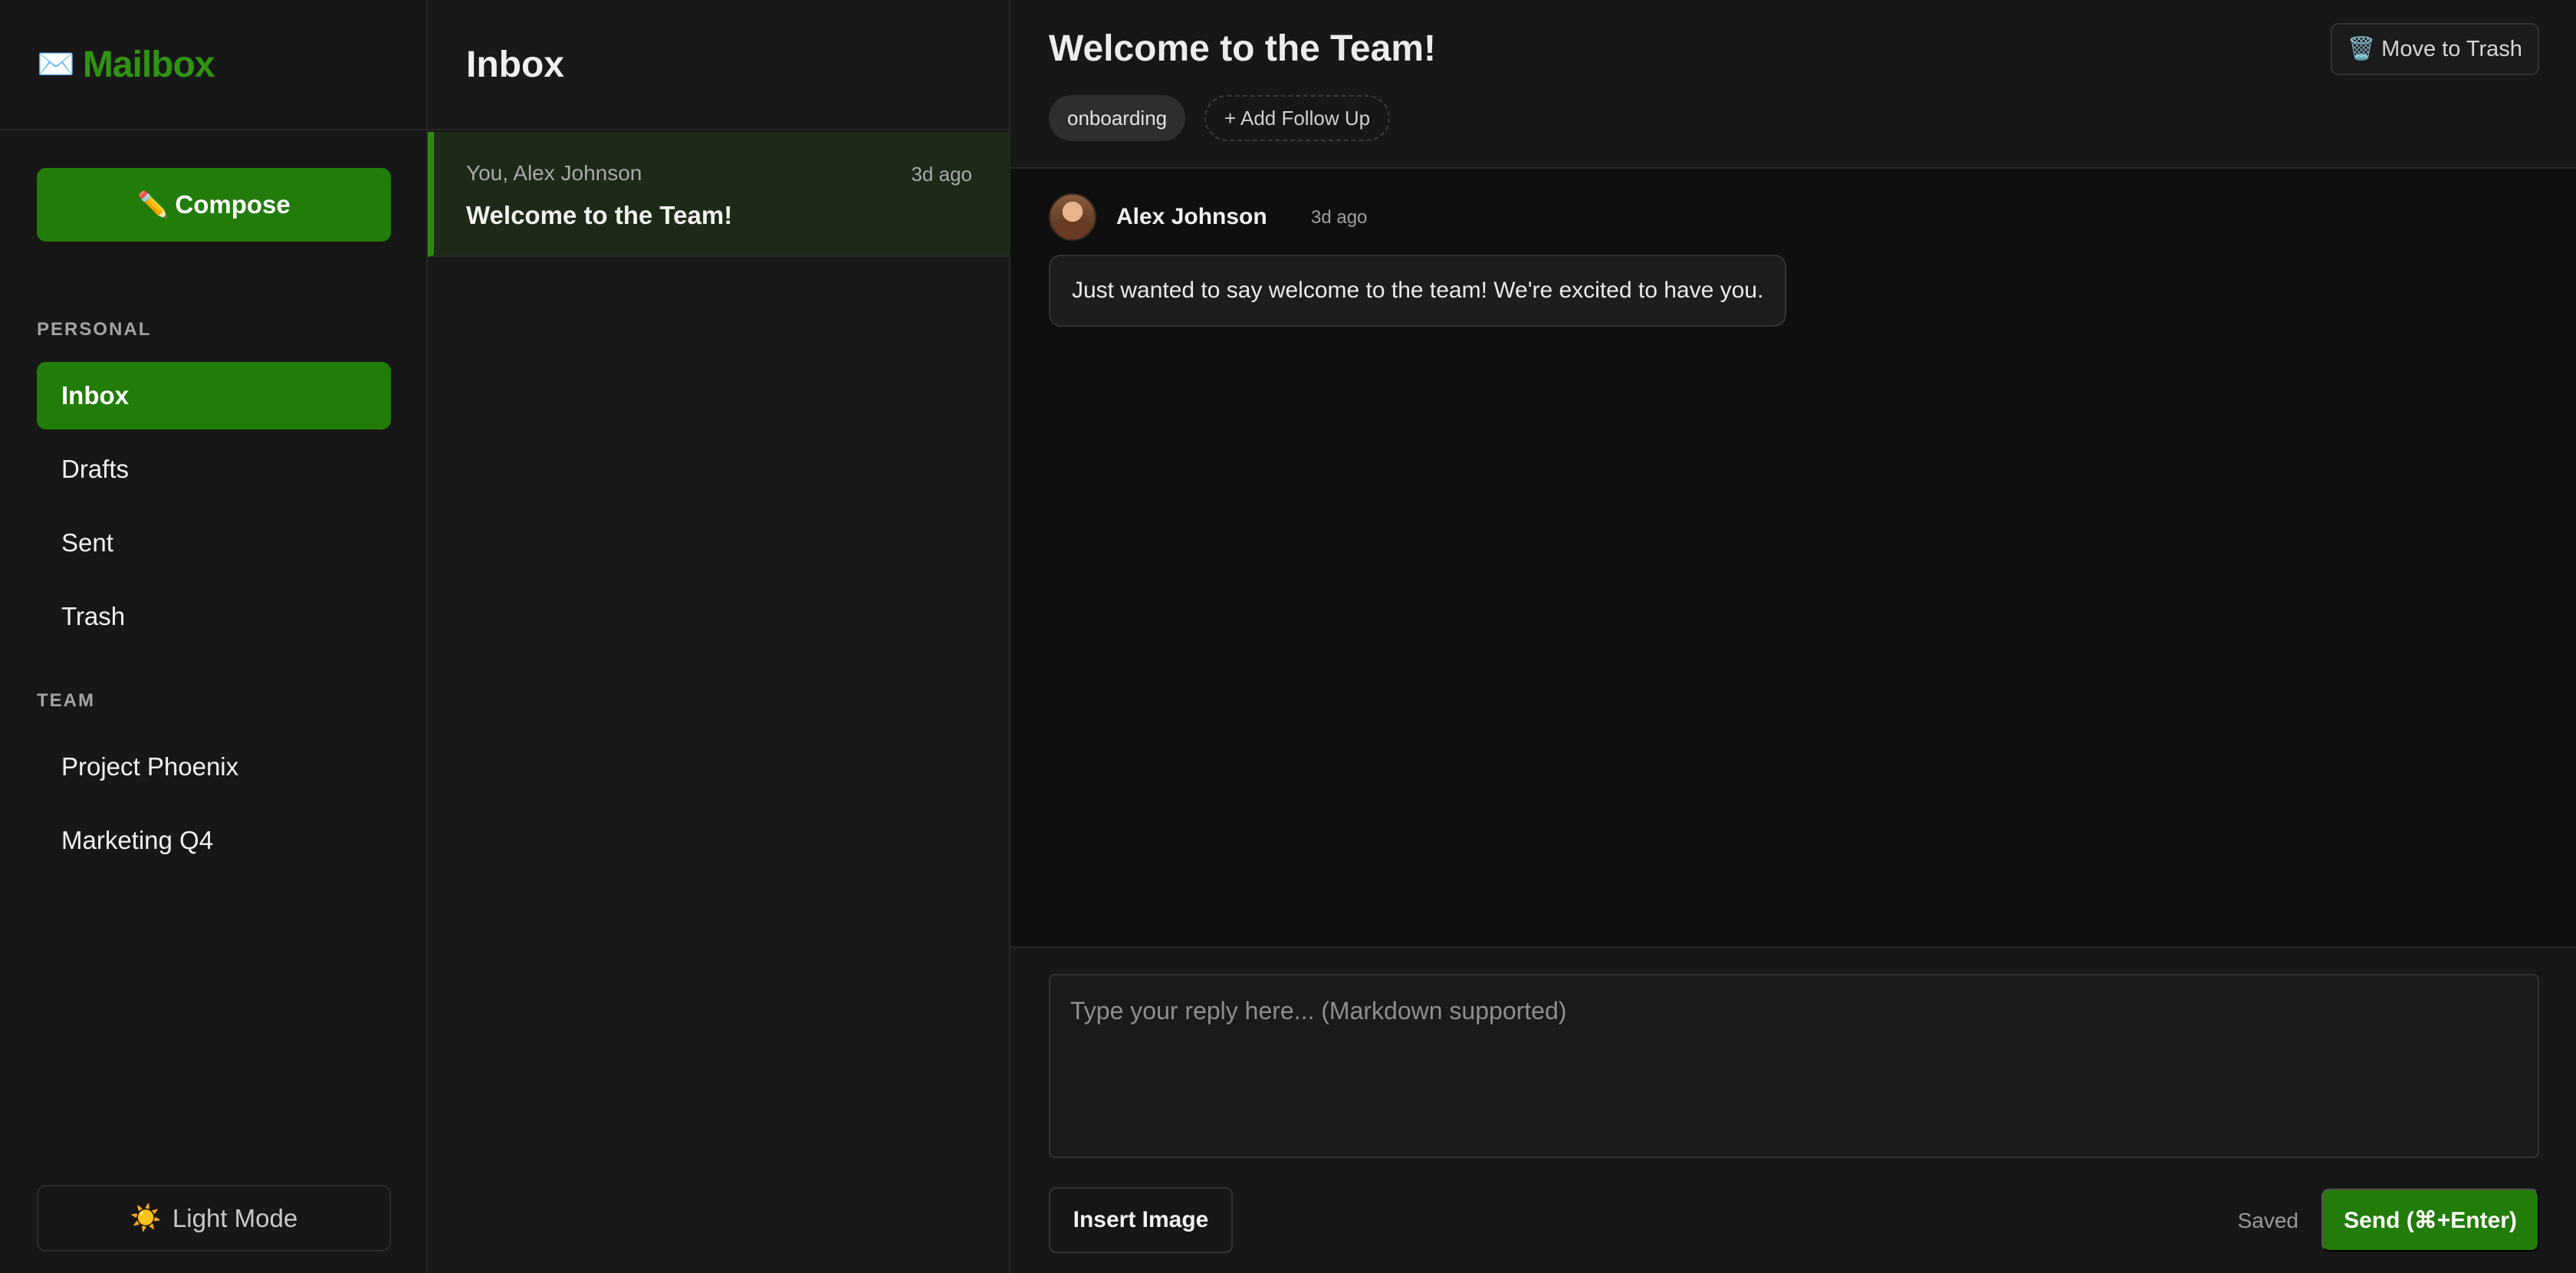  What do you see at coordinates (554, 173) in the screenshot?
I see `thread-participants: You, Alex Johnson` at bounding box center [554, 173].